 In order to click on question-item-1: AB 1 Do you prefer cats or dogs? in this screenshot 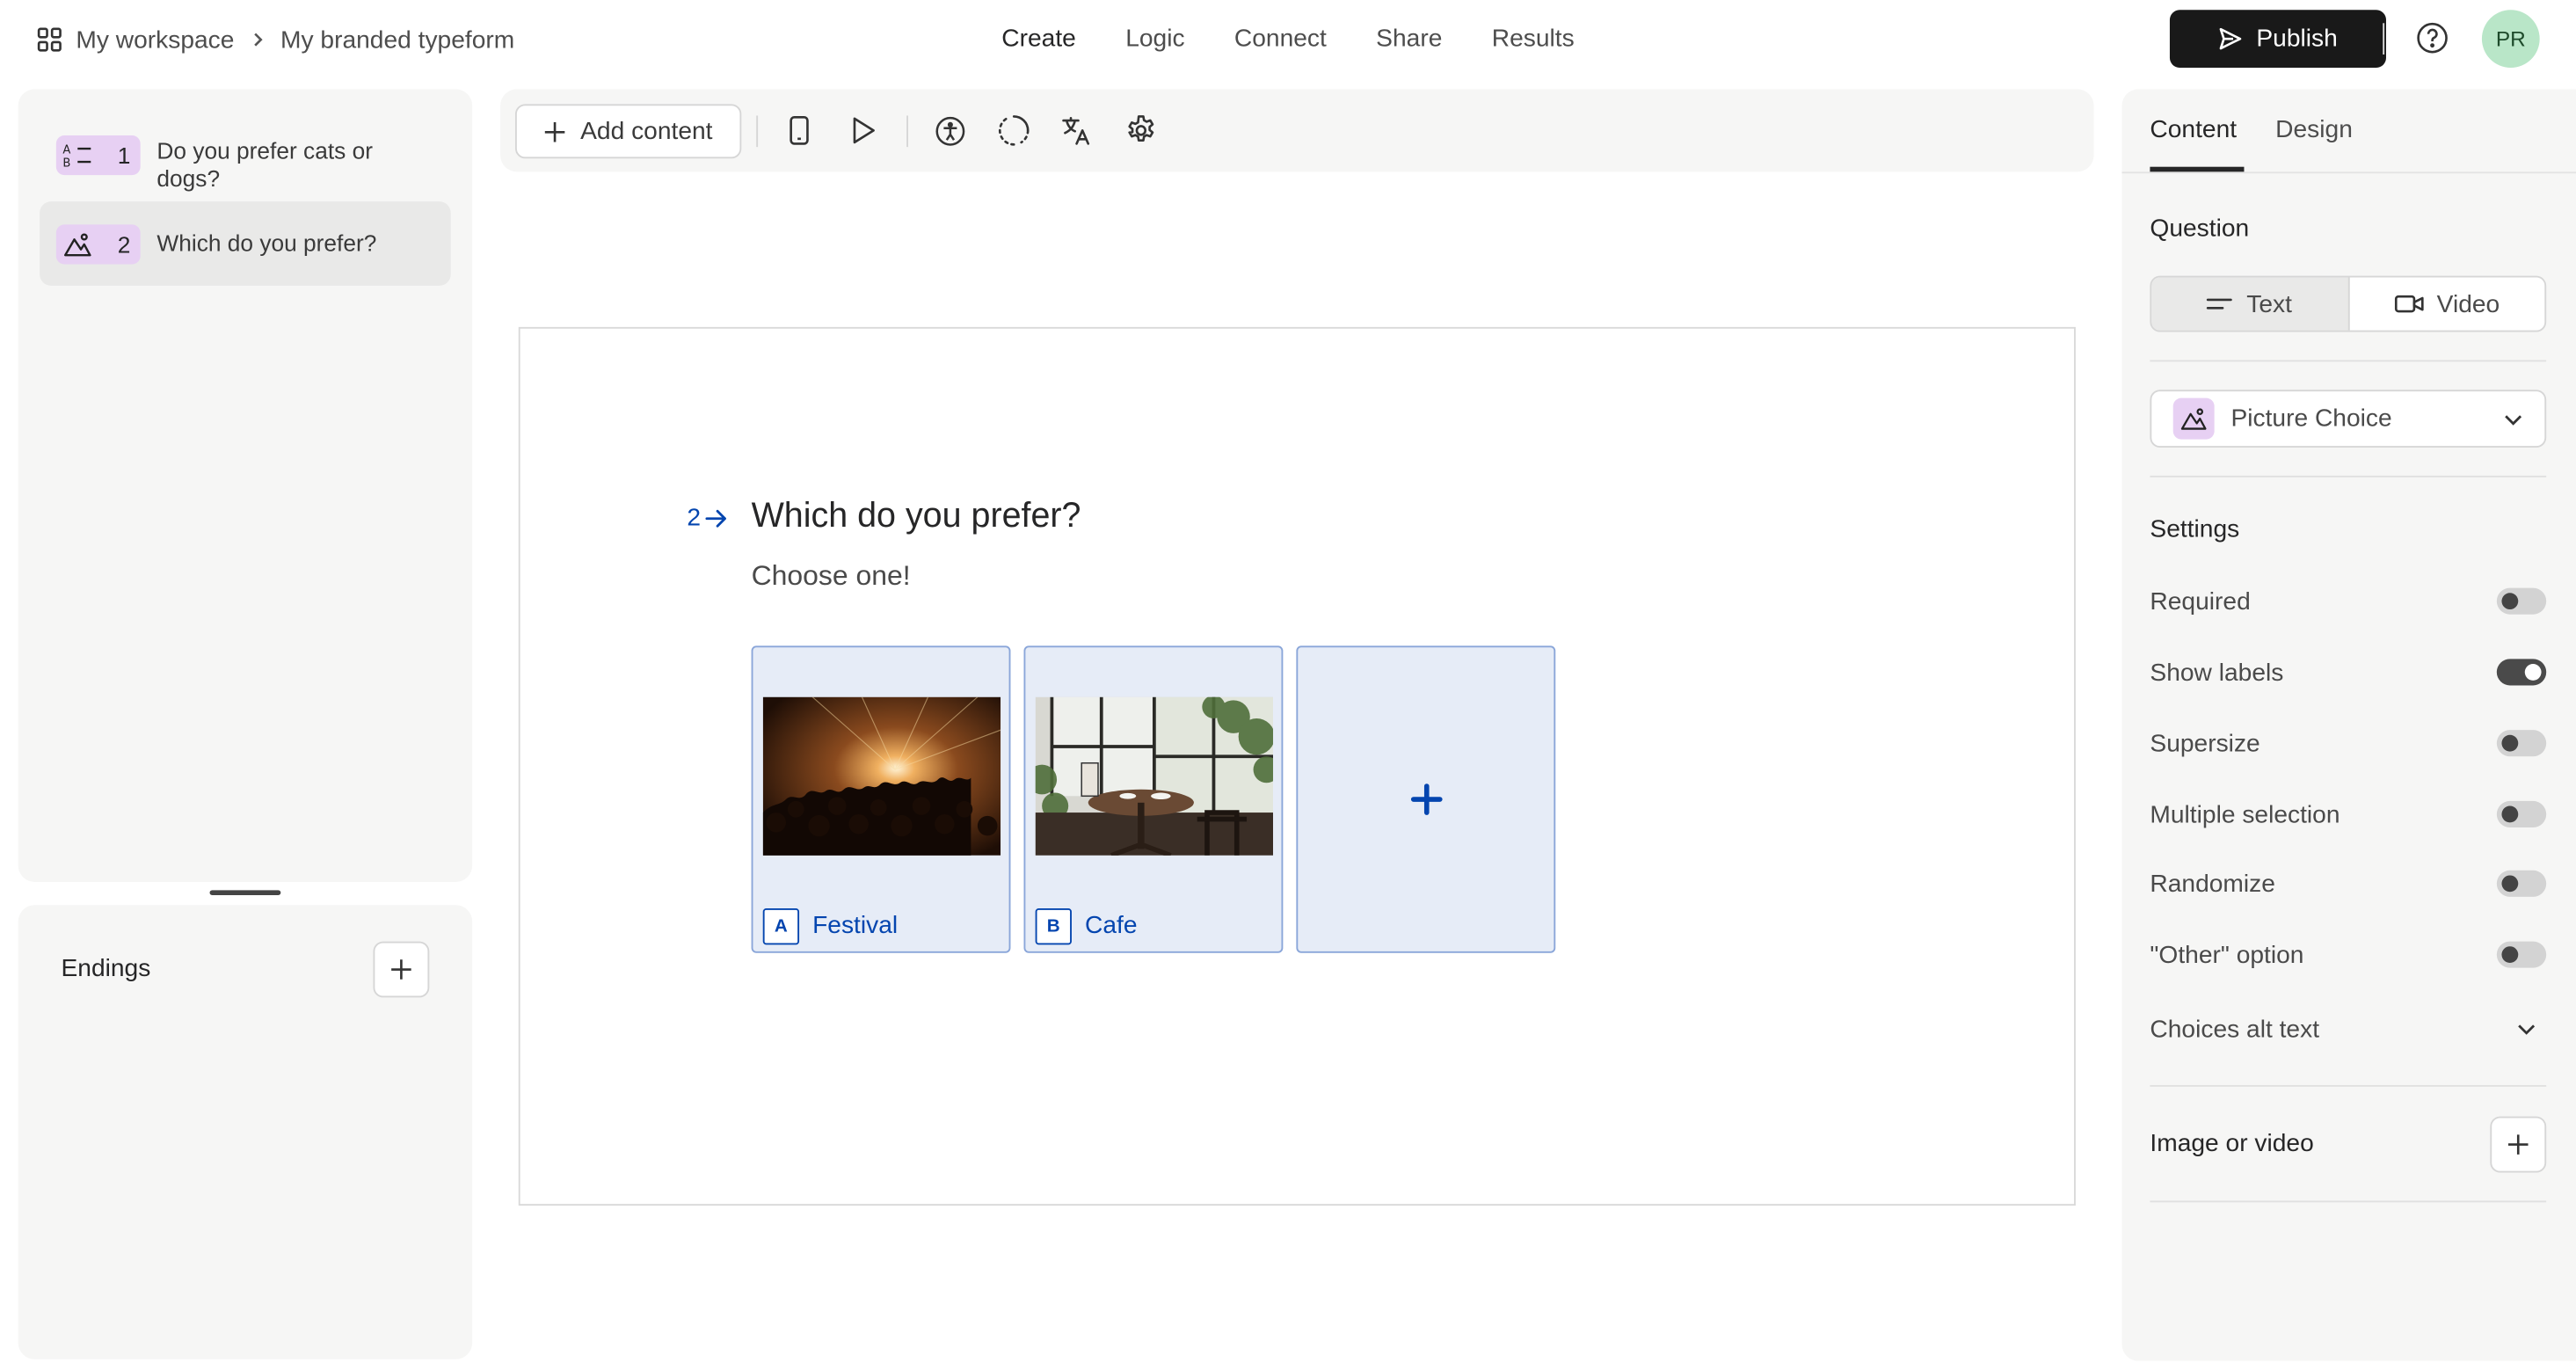, I will do `click(245, 164)`.